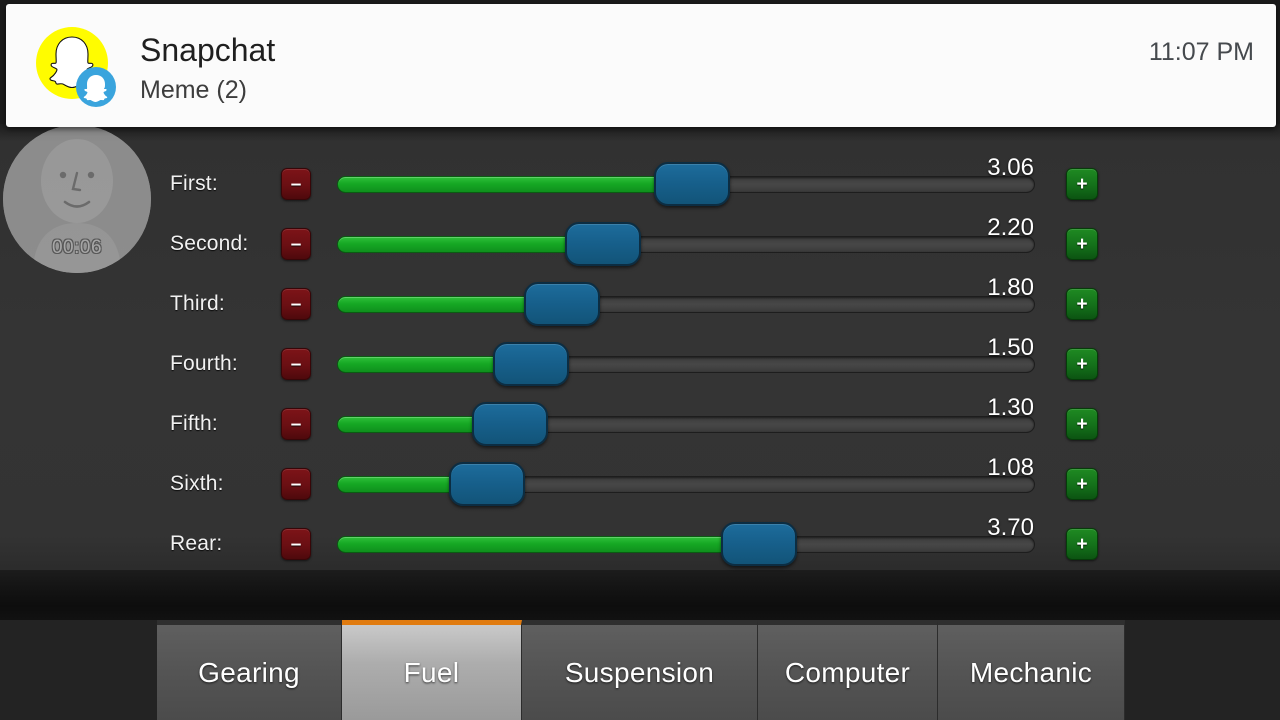 The height and width of the screenshot is (720, 1280). I want to click on tab-label: Computer, so click(847, 672).